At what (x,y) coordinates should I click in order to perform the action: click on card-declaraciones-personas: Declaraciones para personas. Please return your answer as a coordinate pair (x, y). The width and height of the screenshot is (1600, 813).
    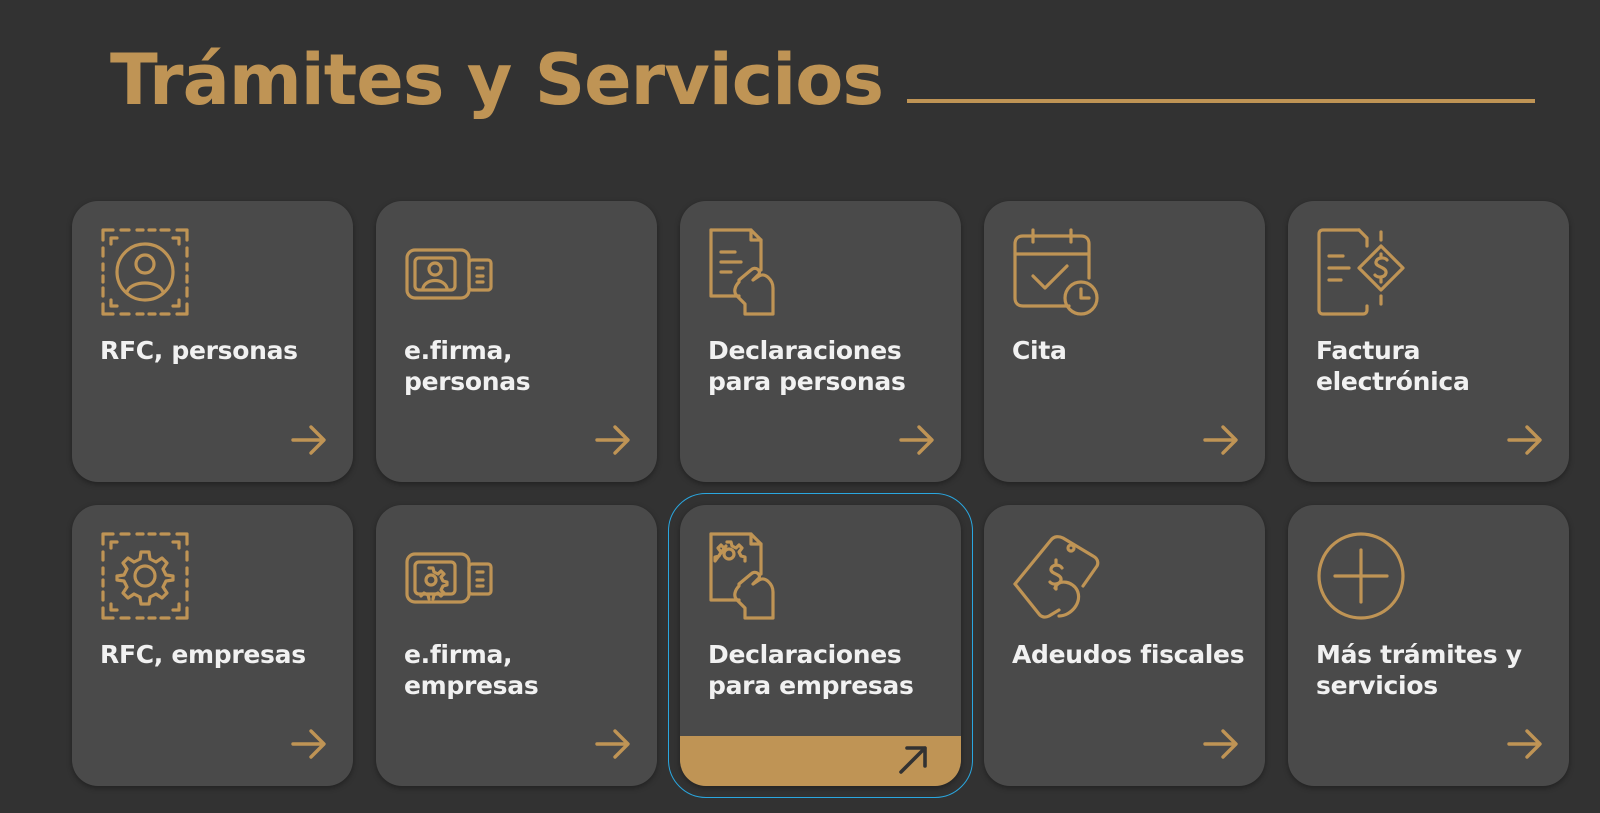
    Looking at the image, I should click on (820, 341).